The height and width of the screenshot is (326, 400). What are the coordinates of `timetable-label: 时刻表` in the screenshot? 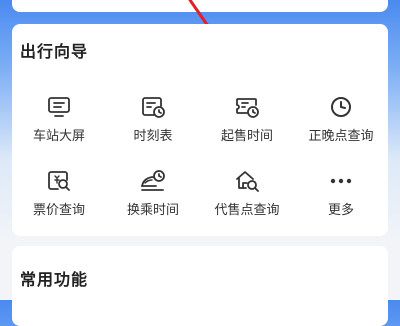 It's located at (153, 136).